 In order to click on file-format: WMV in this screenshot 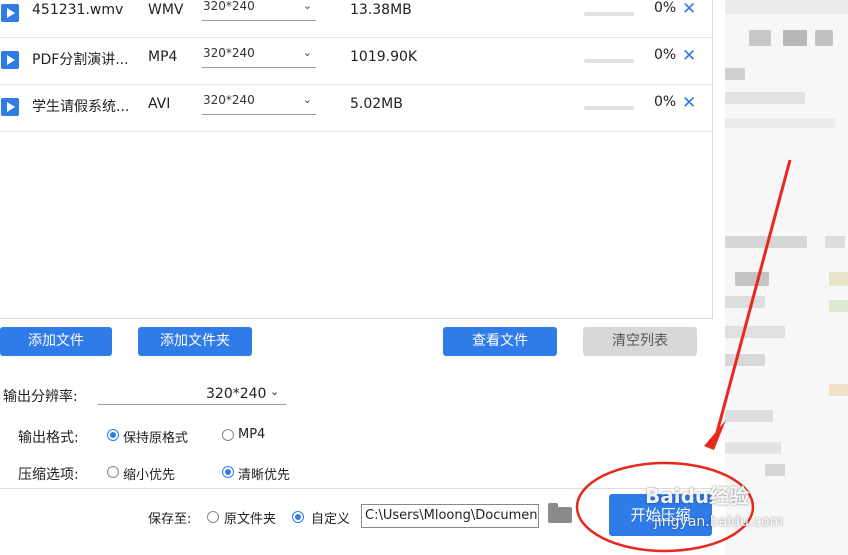, I will do `click(166, 10)`.